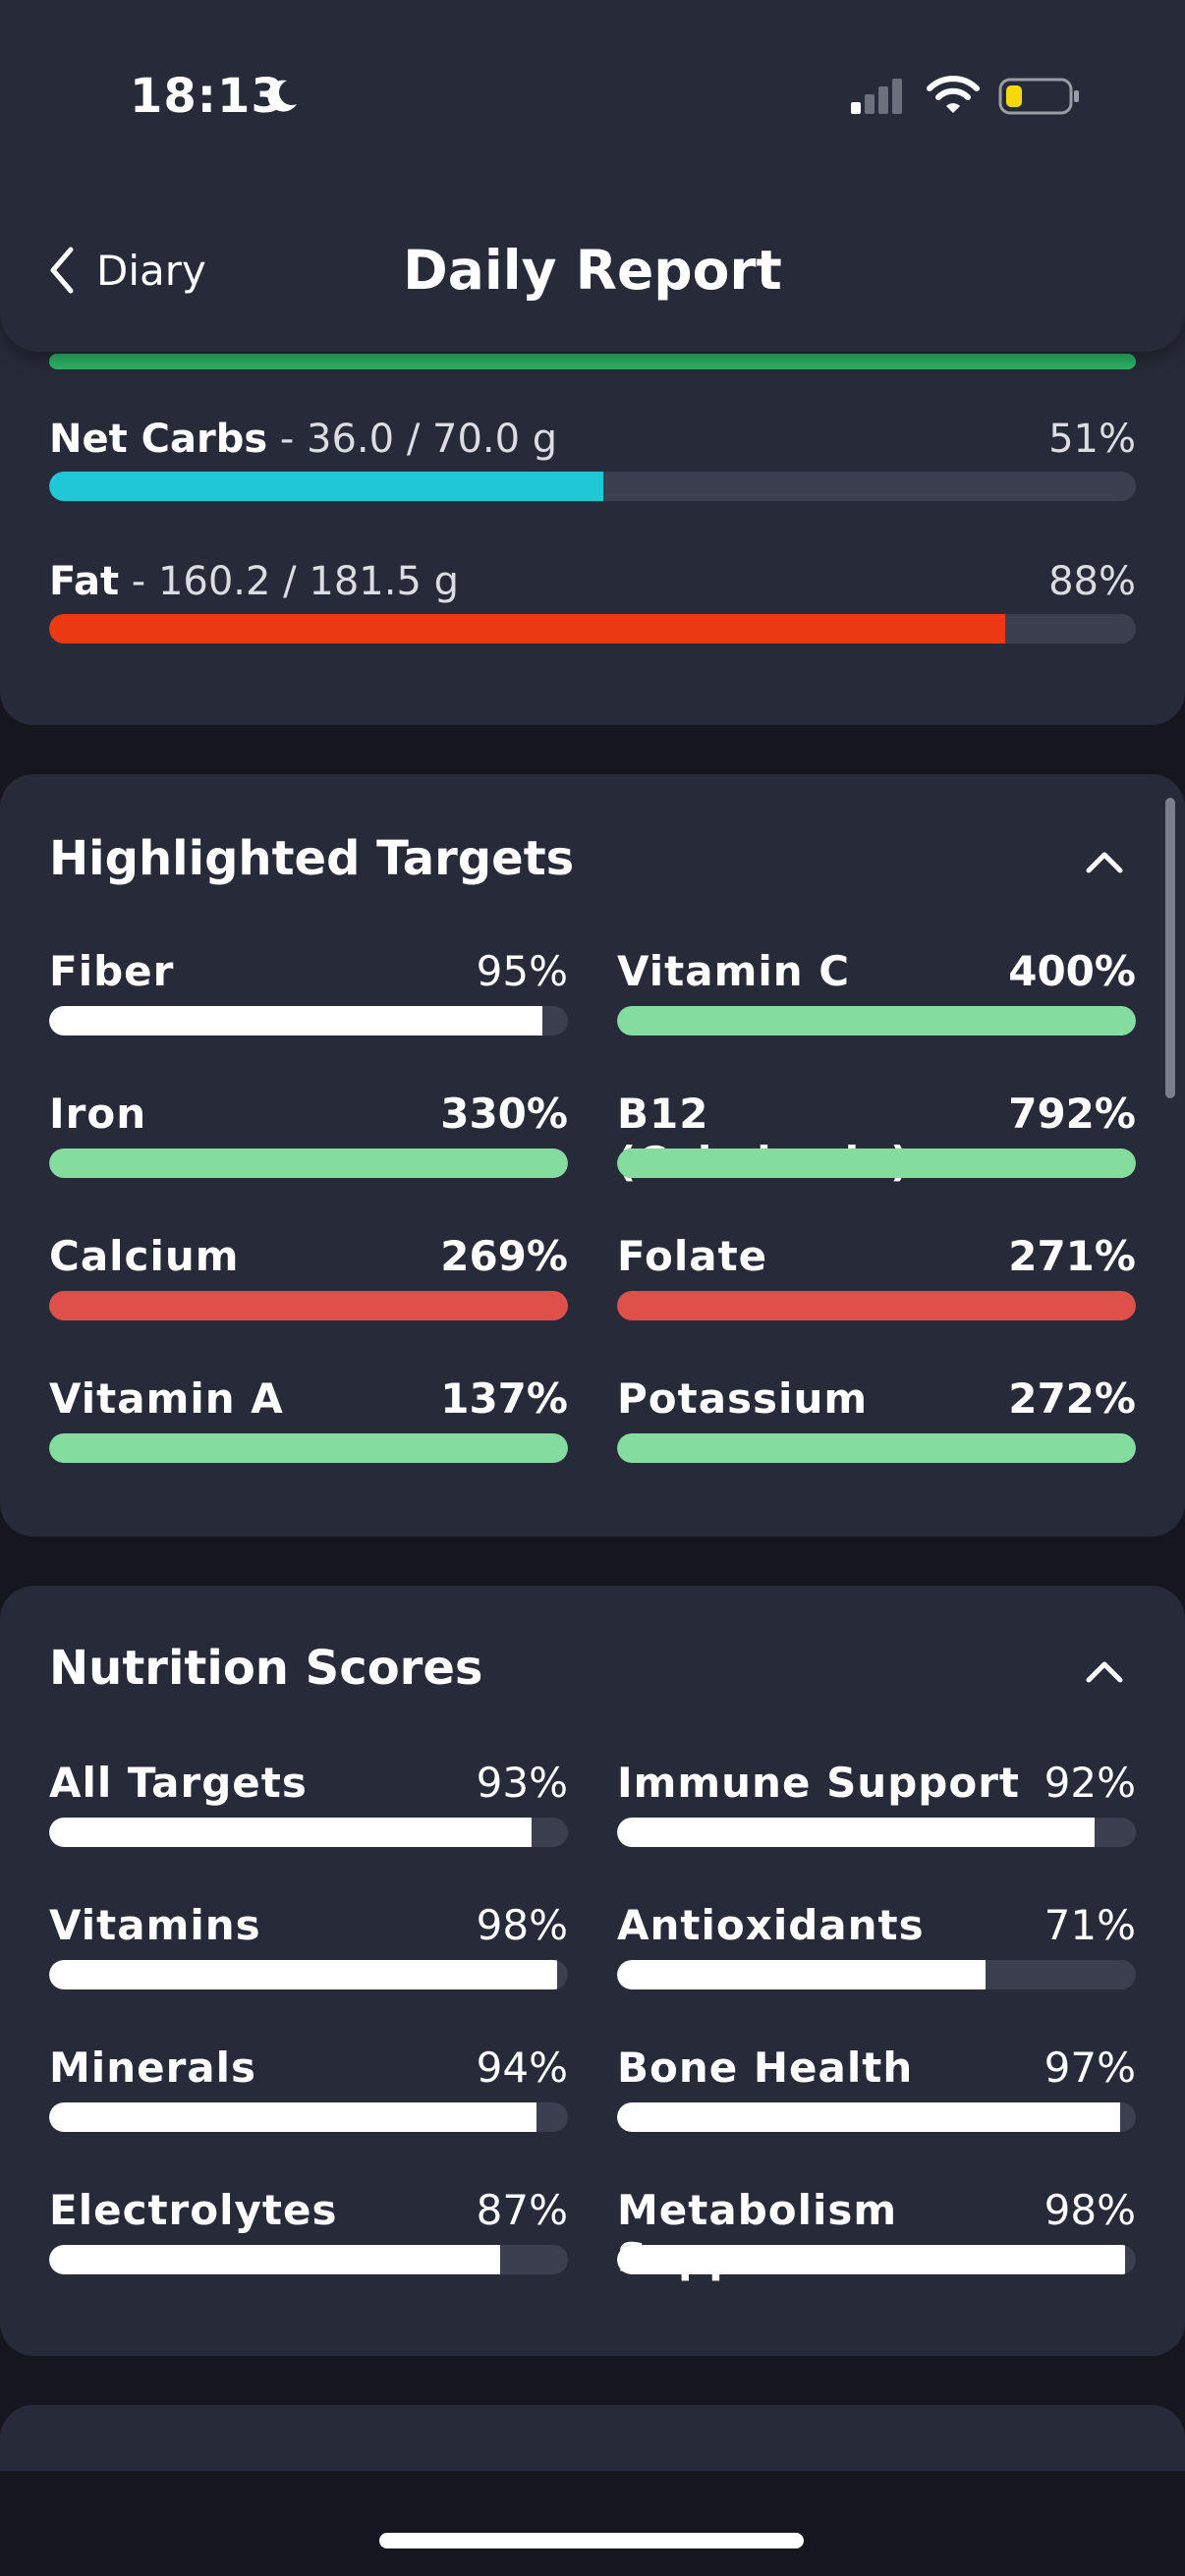 The width and height of the screenshot is (1185, 2576). I want to click on target-item: Electrolytes 87%, so click(309, 2230).